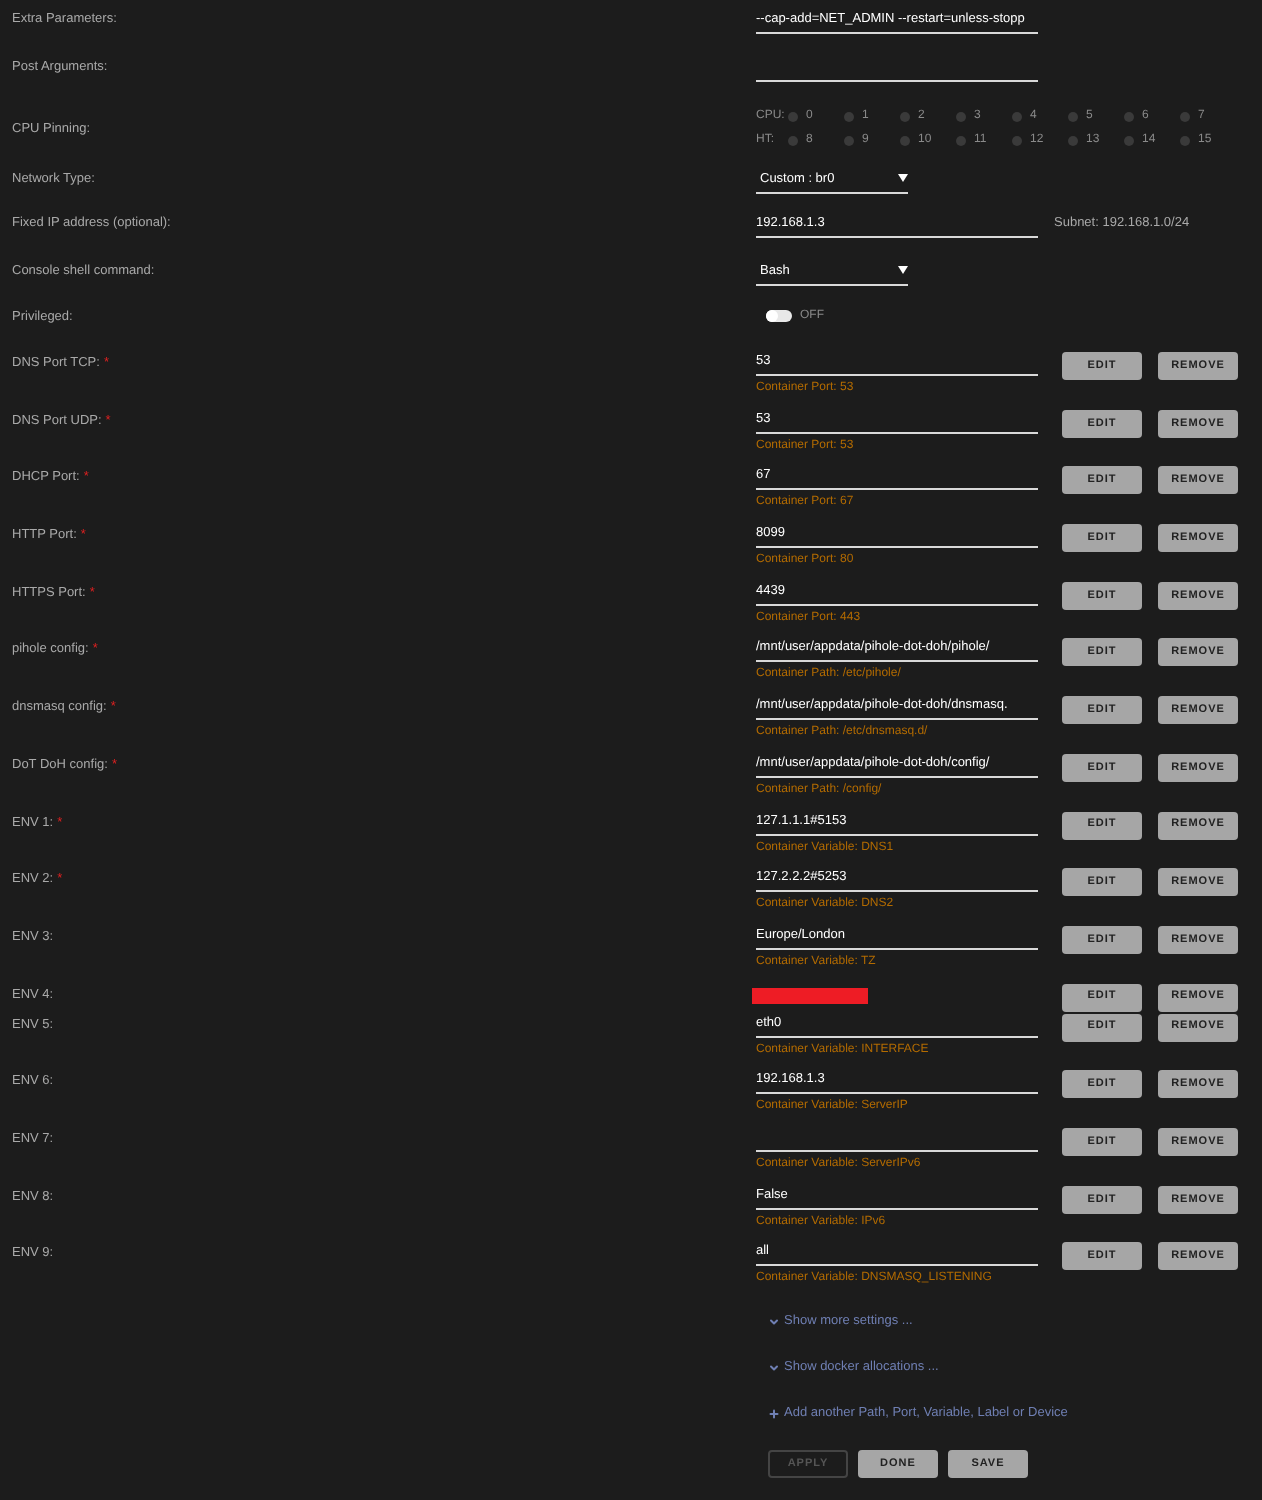 The width and height of the screenshot is (1262, 1500). Describe the element at coordinates (774, 1413) in the screenshot. I see `plus-icon` at that location.